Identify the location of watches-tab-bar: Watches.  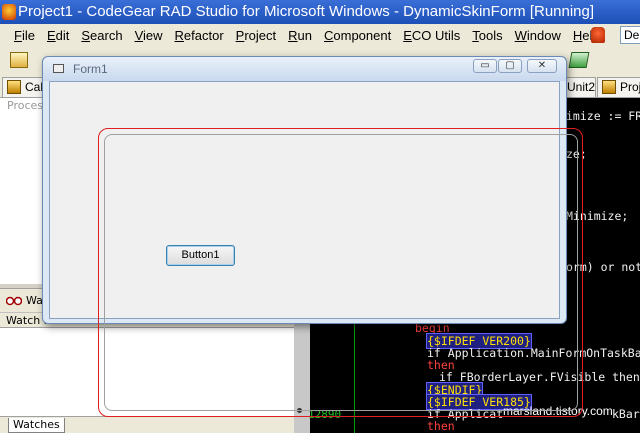
(147, 424).